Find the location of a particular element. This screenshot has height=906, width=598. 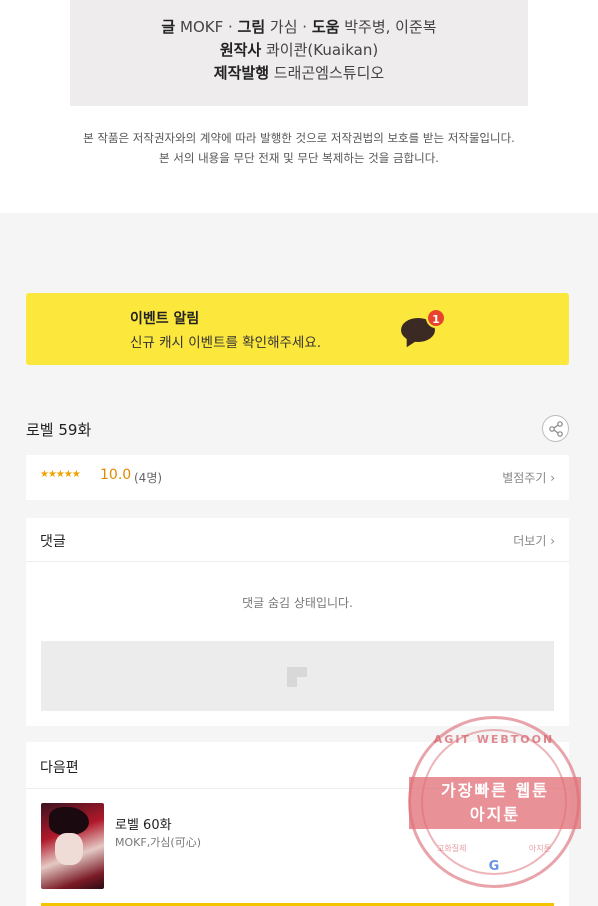

publisher-label: 제작발행 is located at coordinates (241, 73).